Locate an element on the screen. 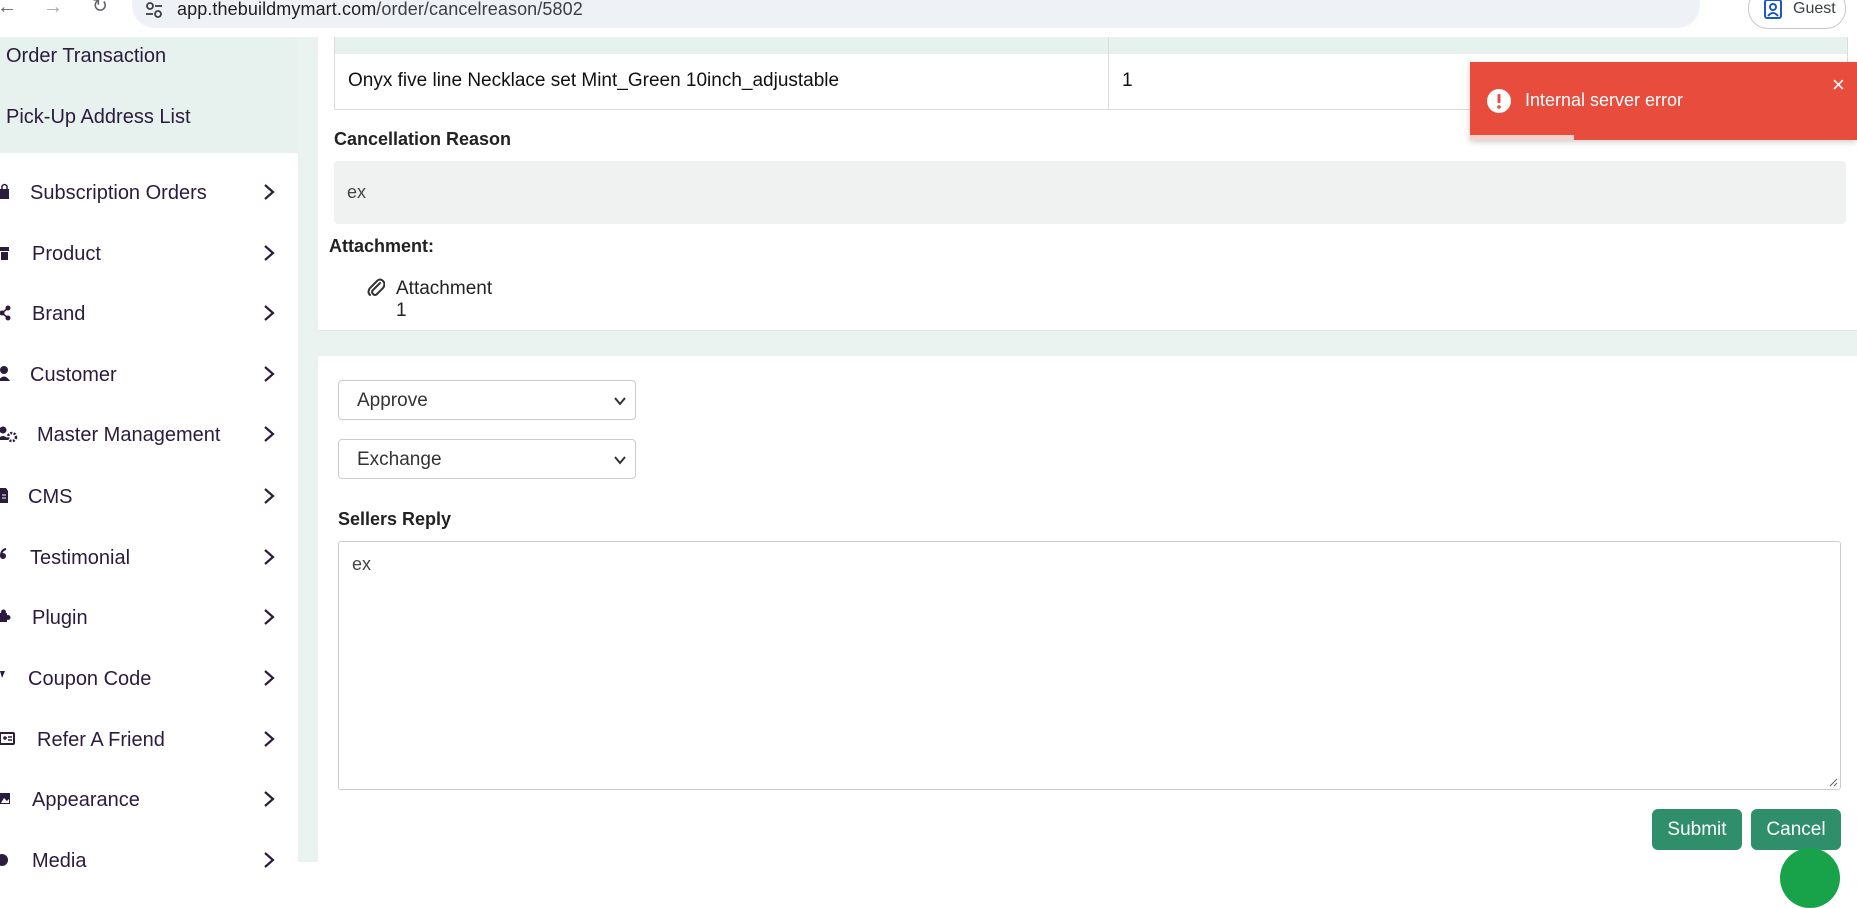 The width and height of the screenshot is (1857, 908). quantity-cell: 1 is located at coordinates (1127, 80).